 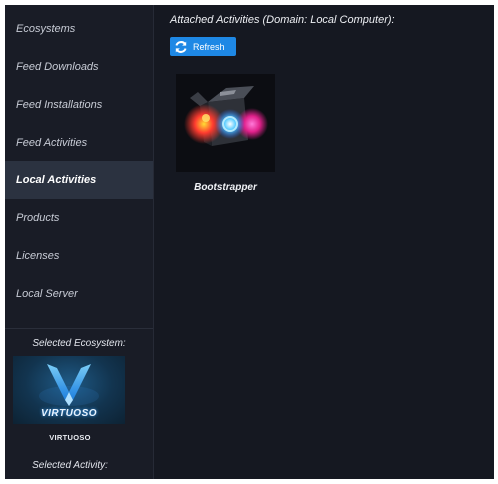 I want to click on sidebar-item-feed-installations: Feed Installations, so click(x=79, y=105).